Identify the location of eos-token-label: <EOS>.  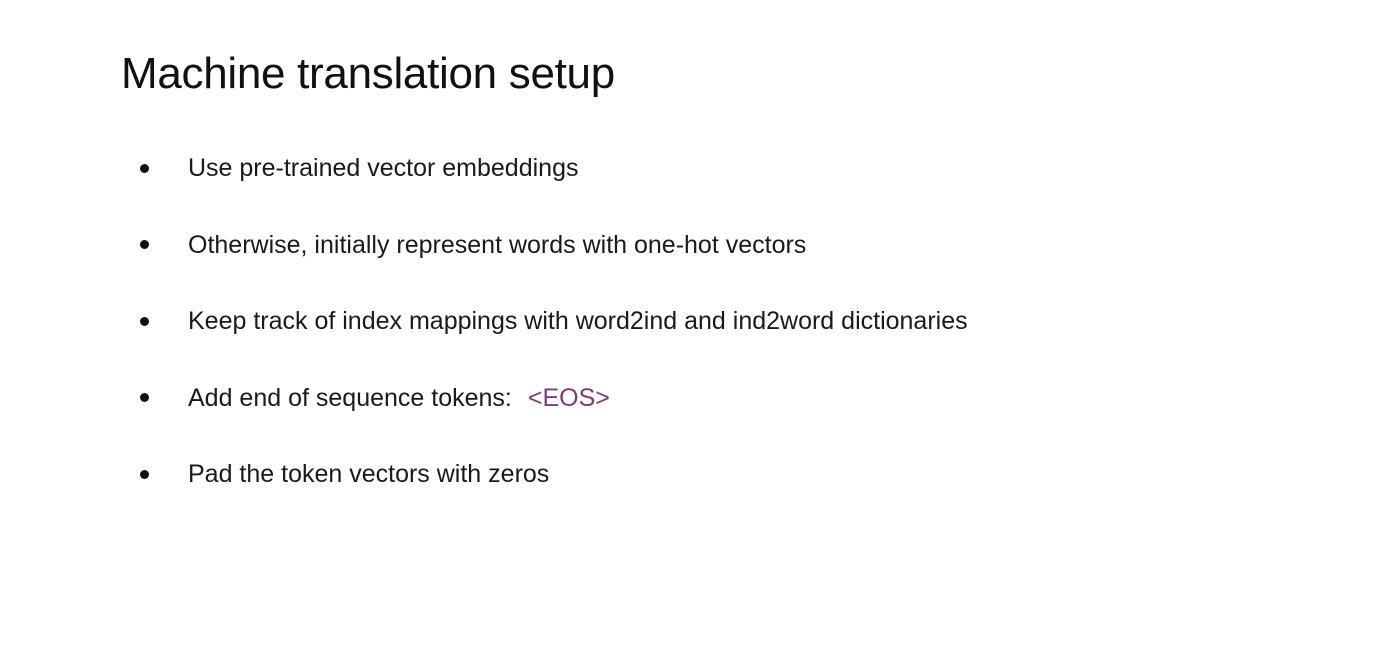
(568, 397).